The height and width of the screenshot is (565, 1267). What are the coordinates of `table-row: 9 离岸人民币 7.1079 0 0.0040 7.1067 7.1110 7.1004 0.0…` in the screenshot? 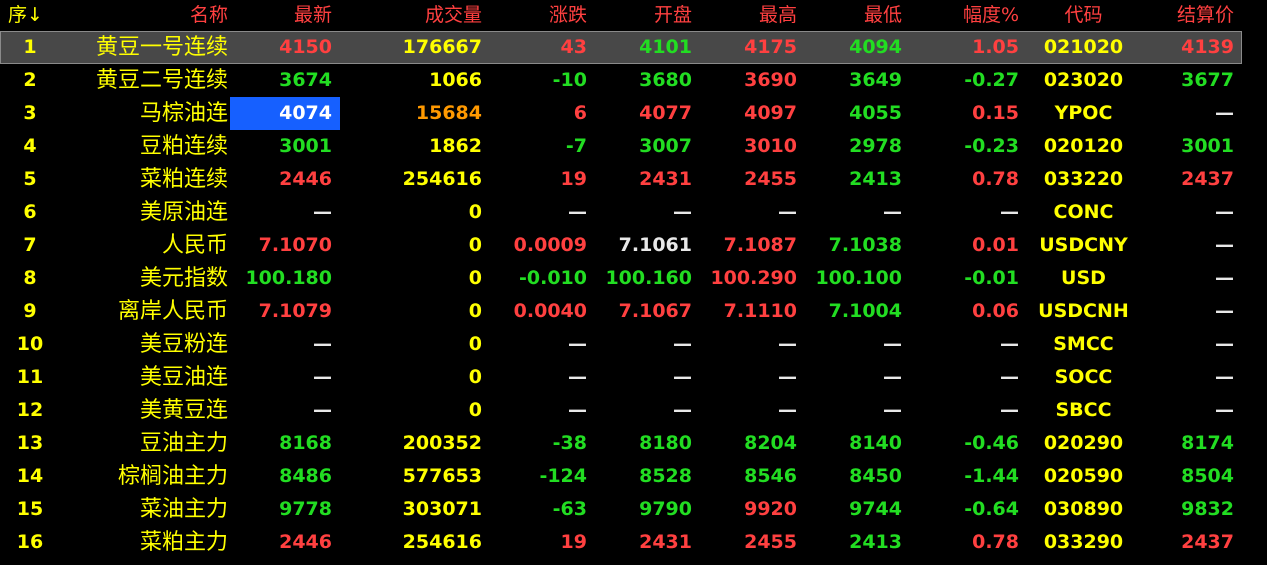 It's located at (621, 311).